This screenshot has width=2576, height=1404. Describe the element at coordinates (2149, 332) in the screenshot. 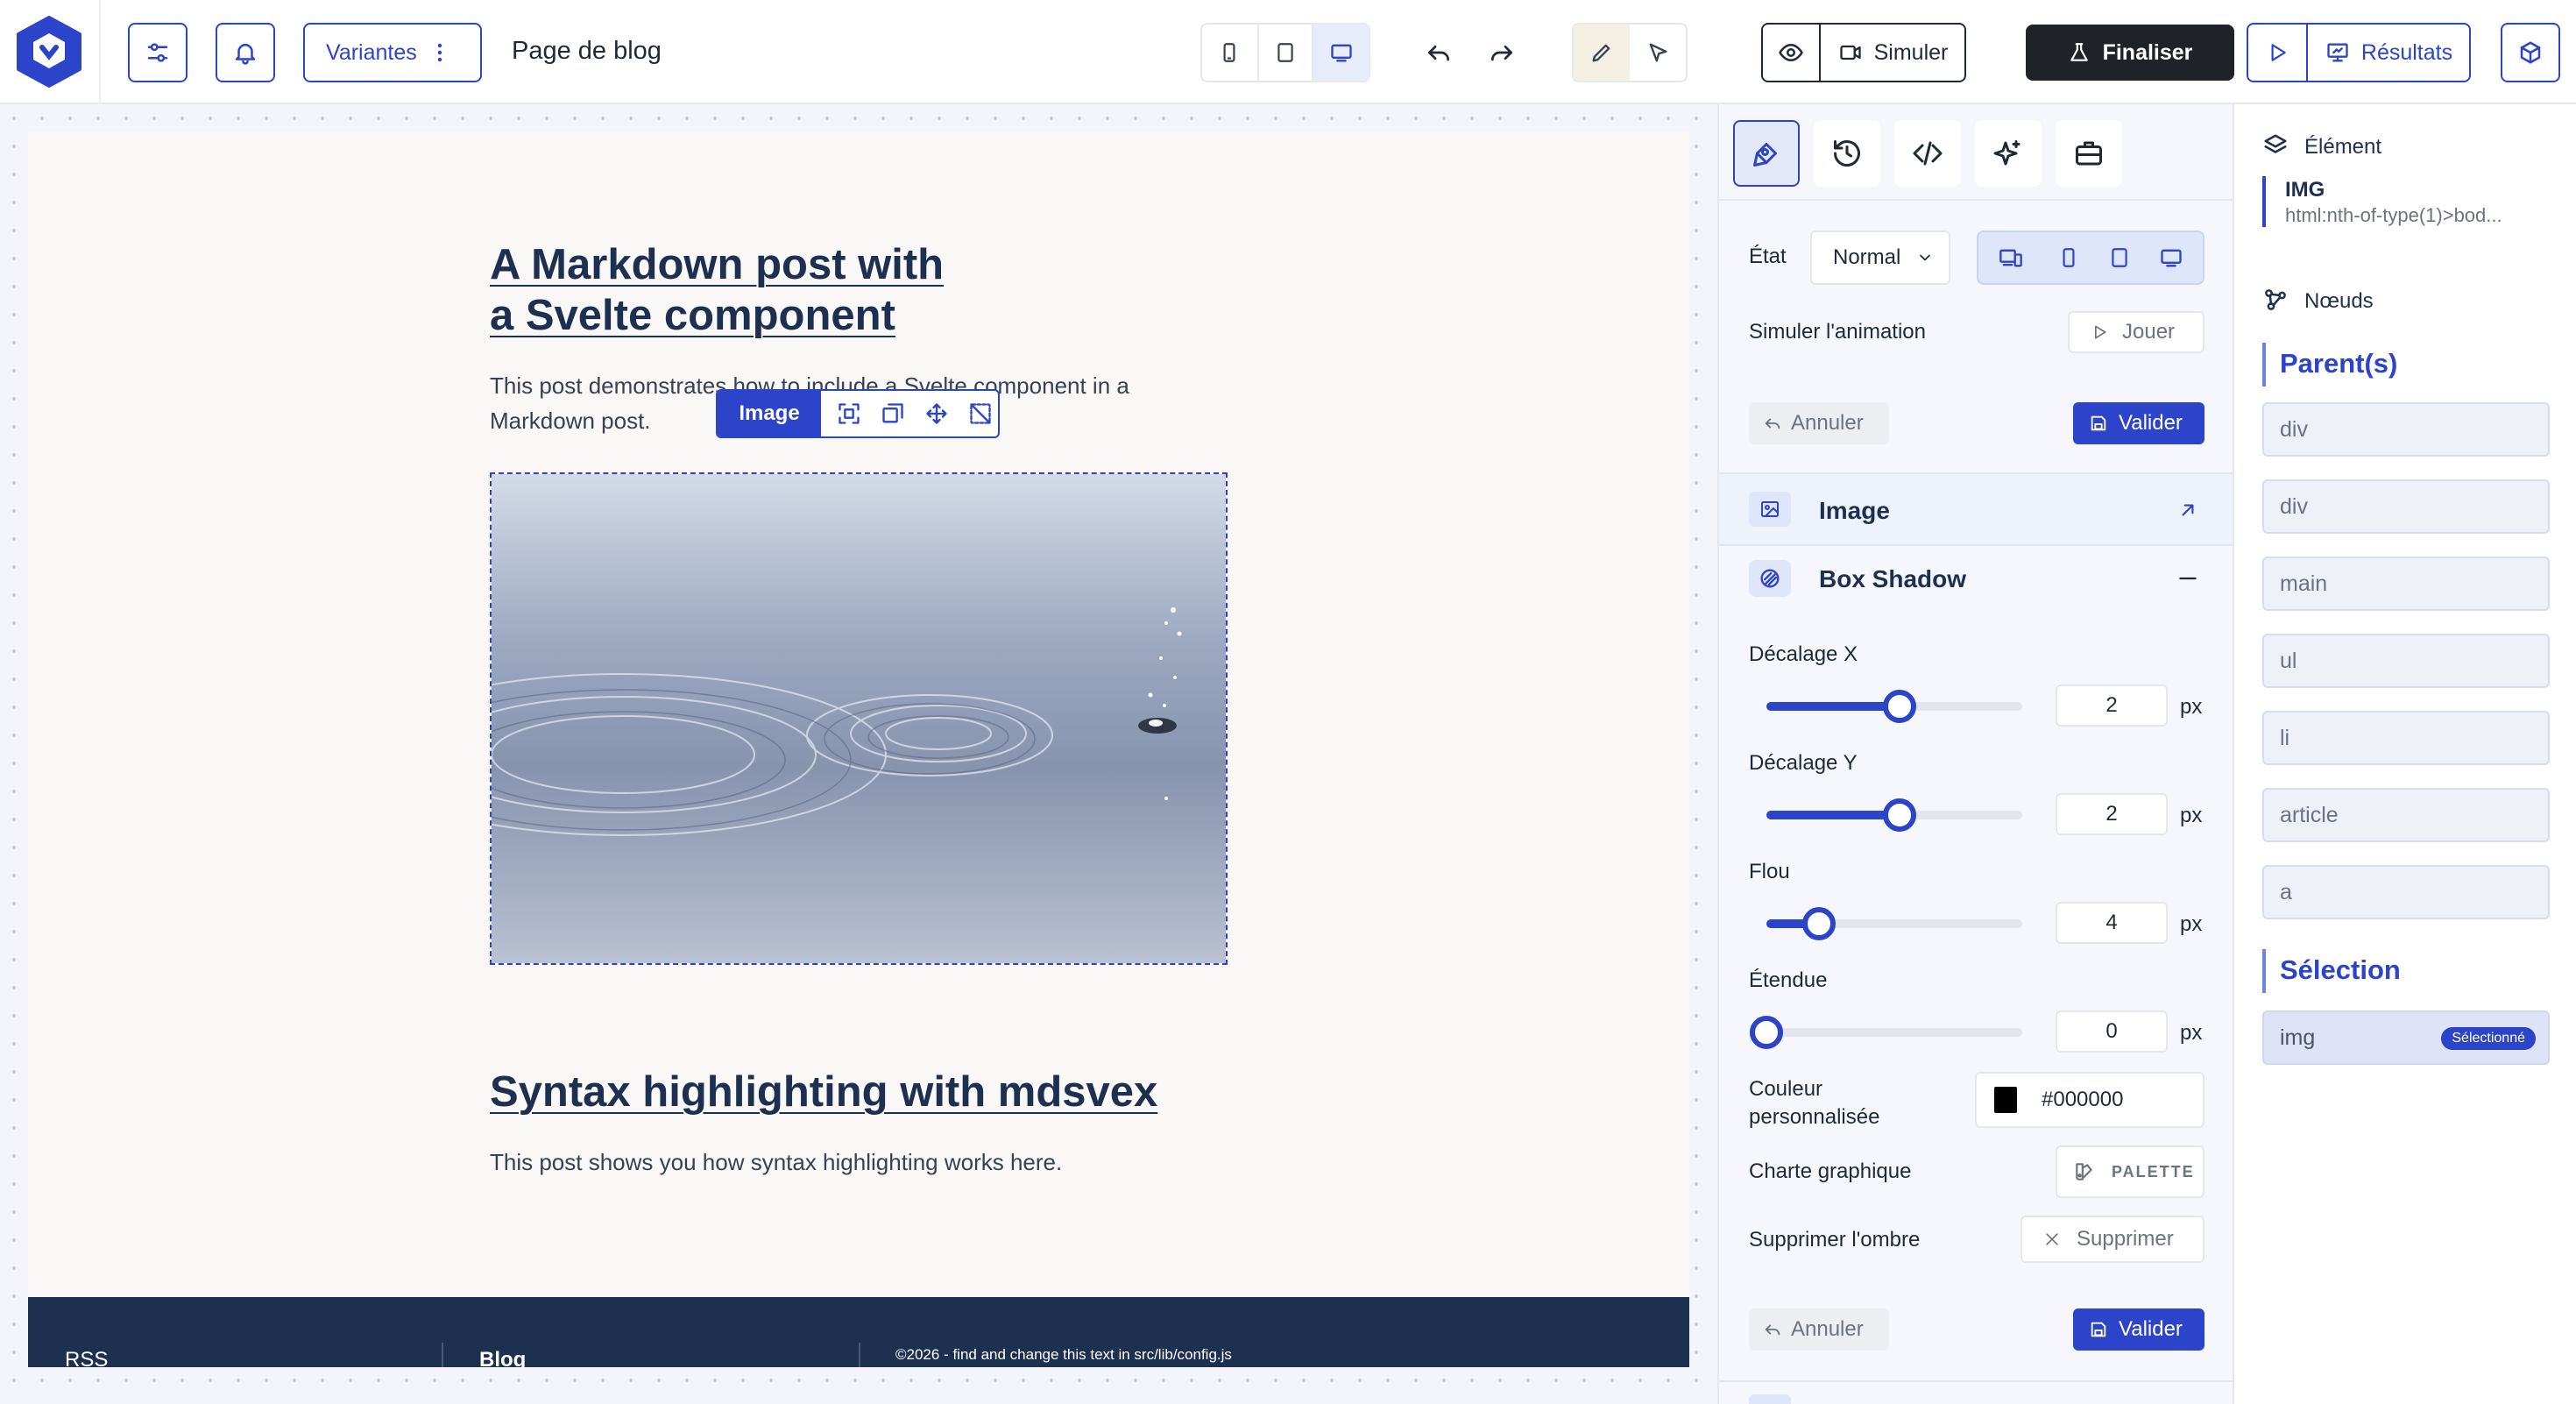

I see `play-label: Jouer` at that location.